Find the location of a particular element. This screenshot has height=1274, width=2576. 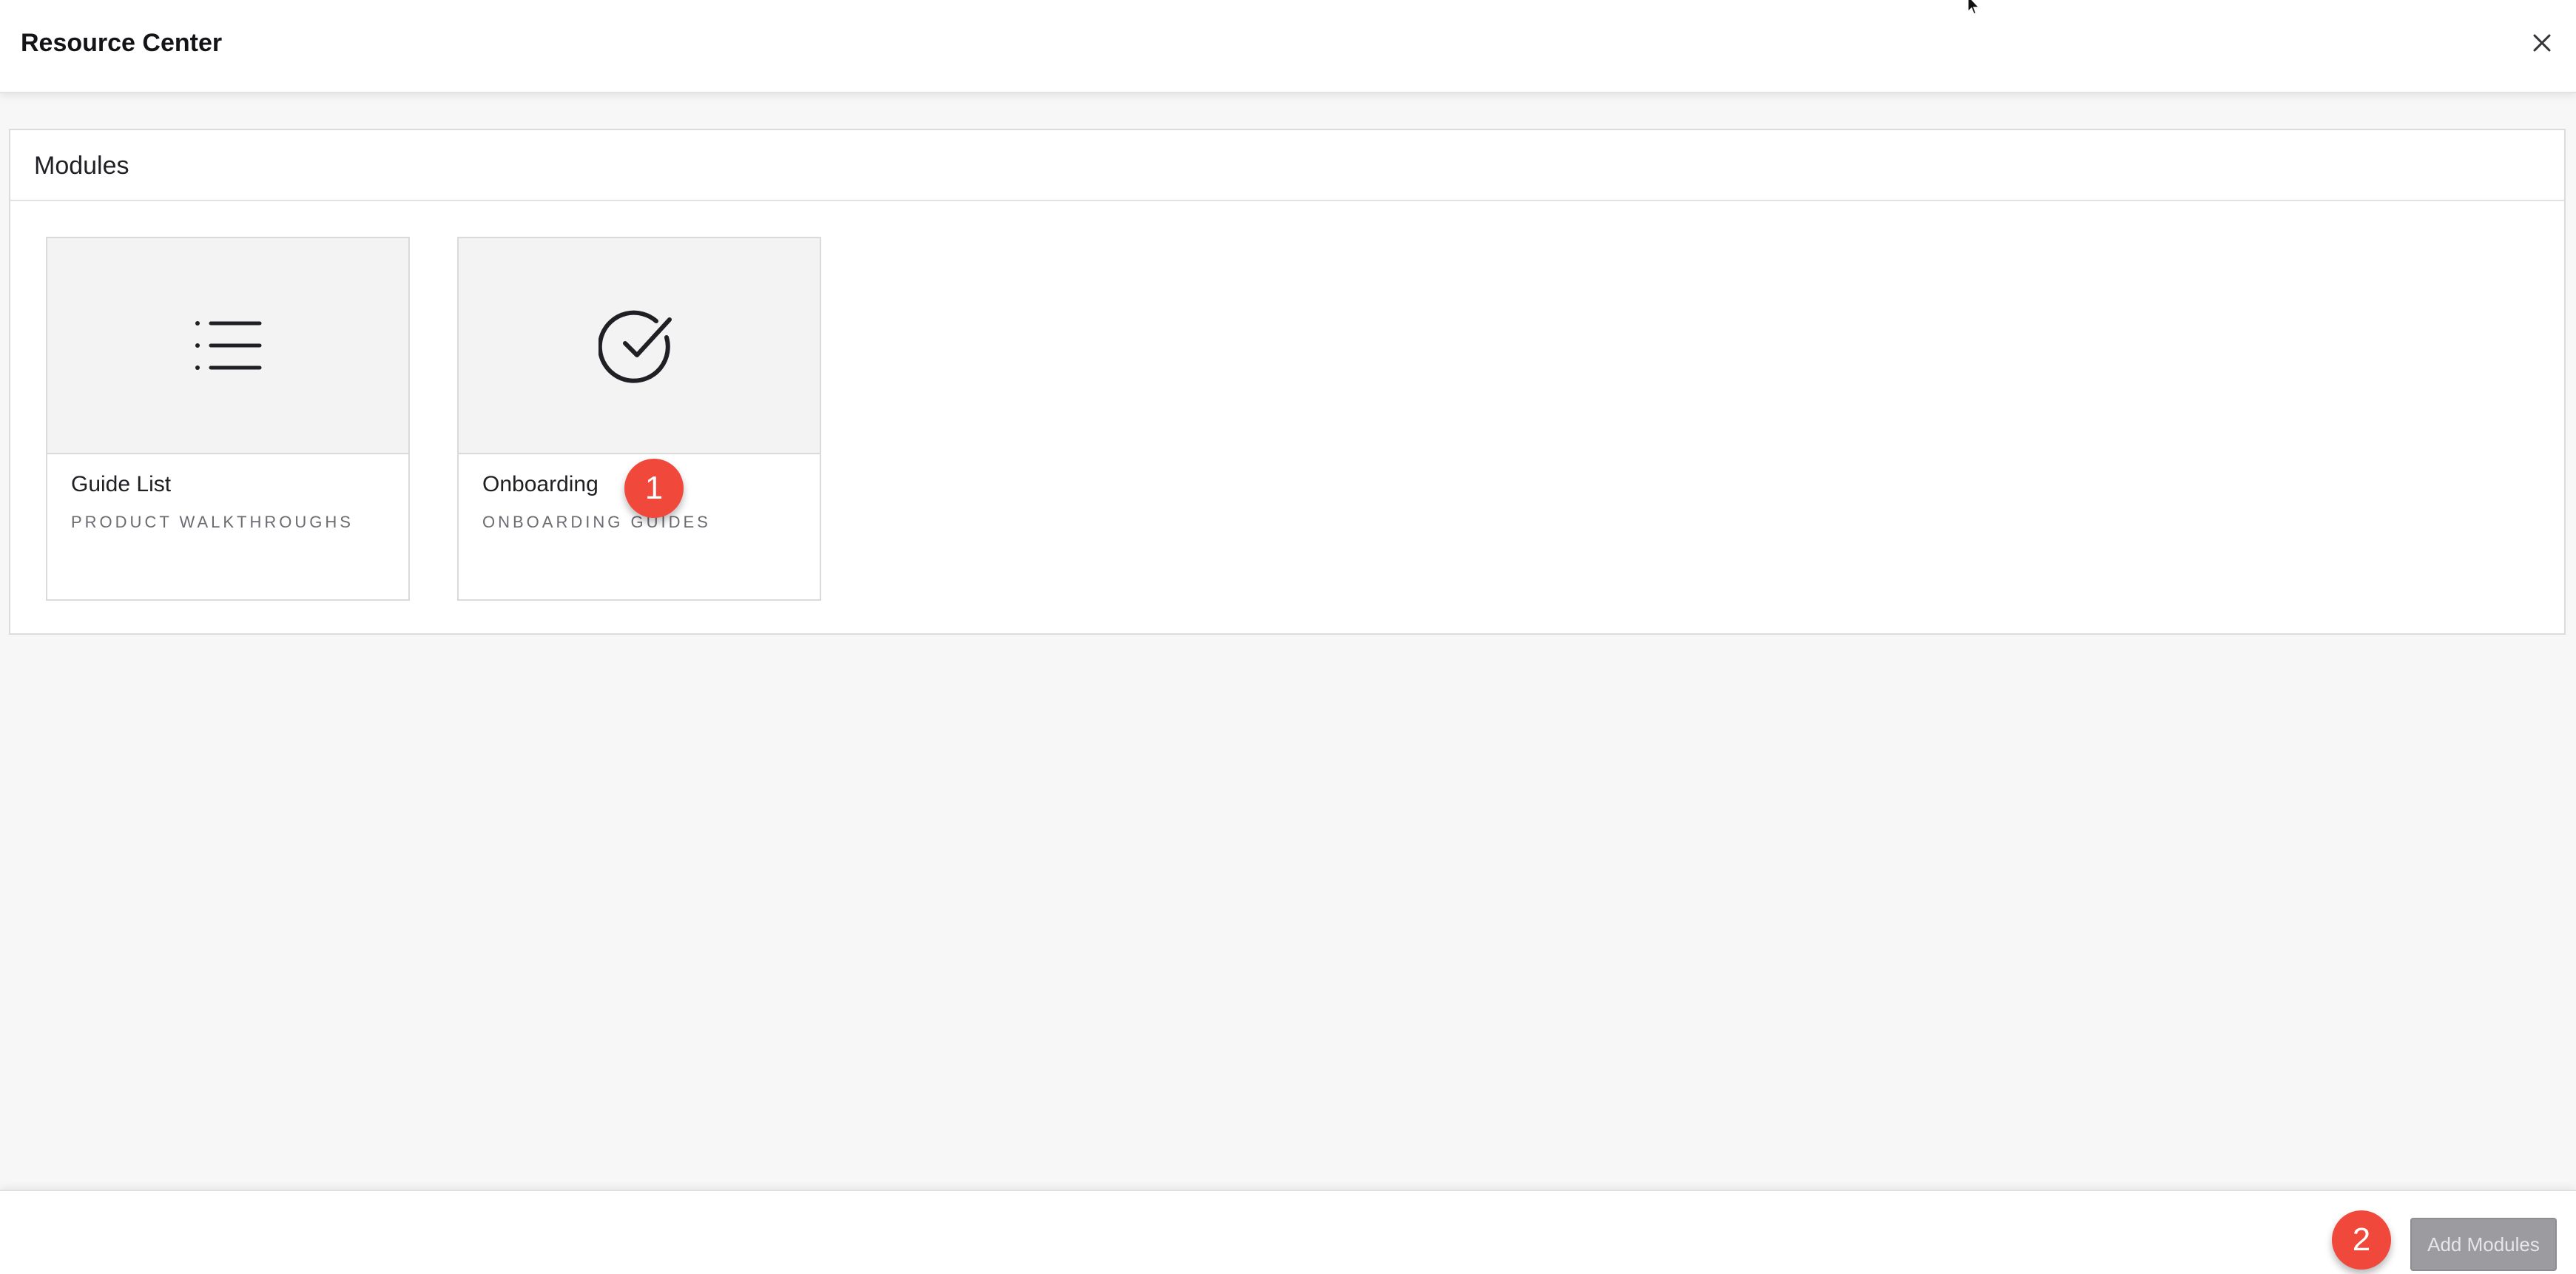

module-card-guide-list: Guide List PRODUCT WALKTHROUGHS is located at coordinates (228, 419).